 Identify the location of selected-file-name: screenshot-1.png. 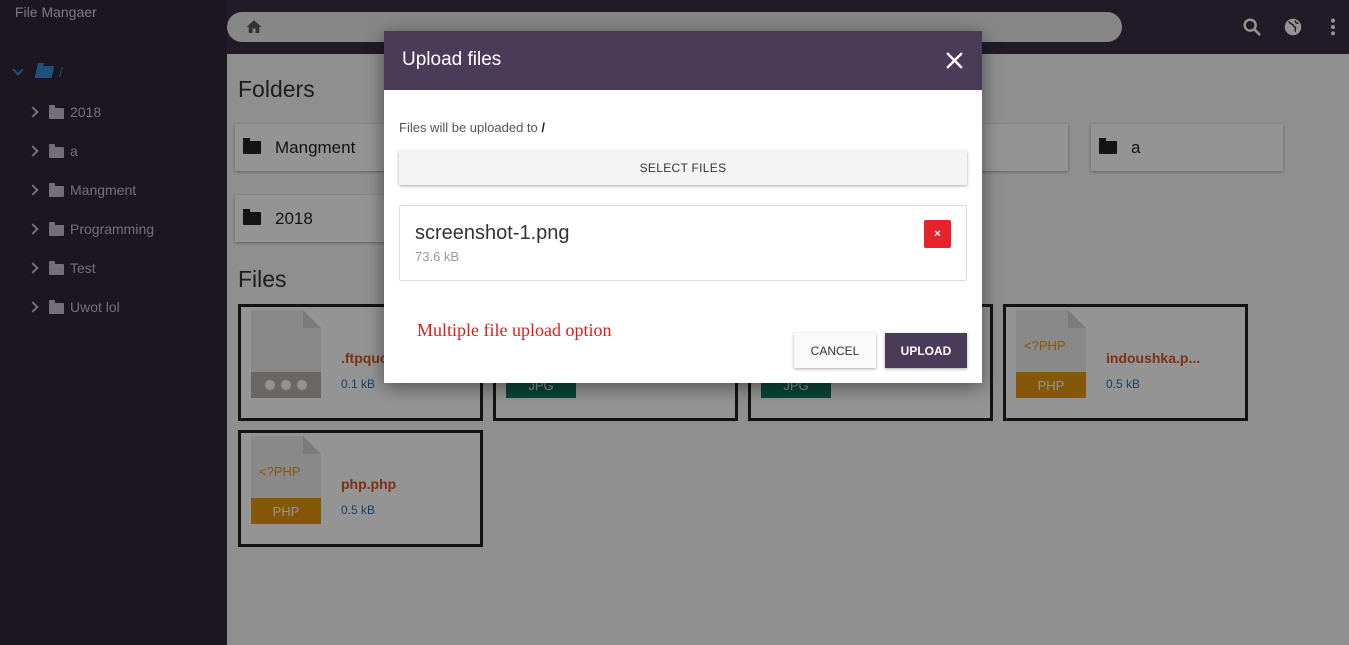
(492, 233).